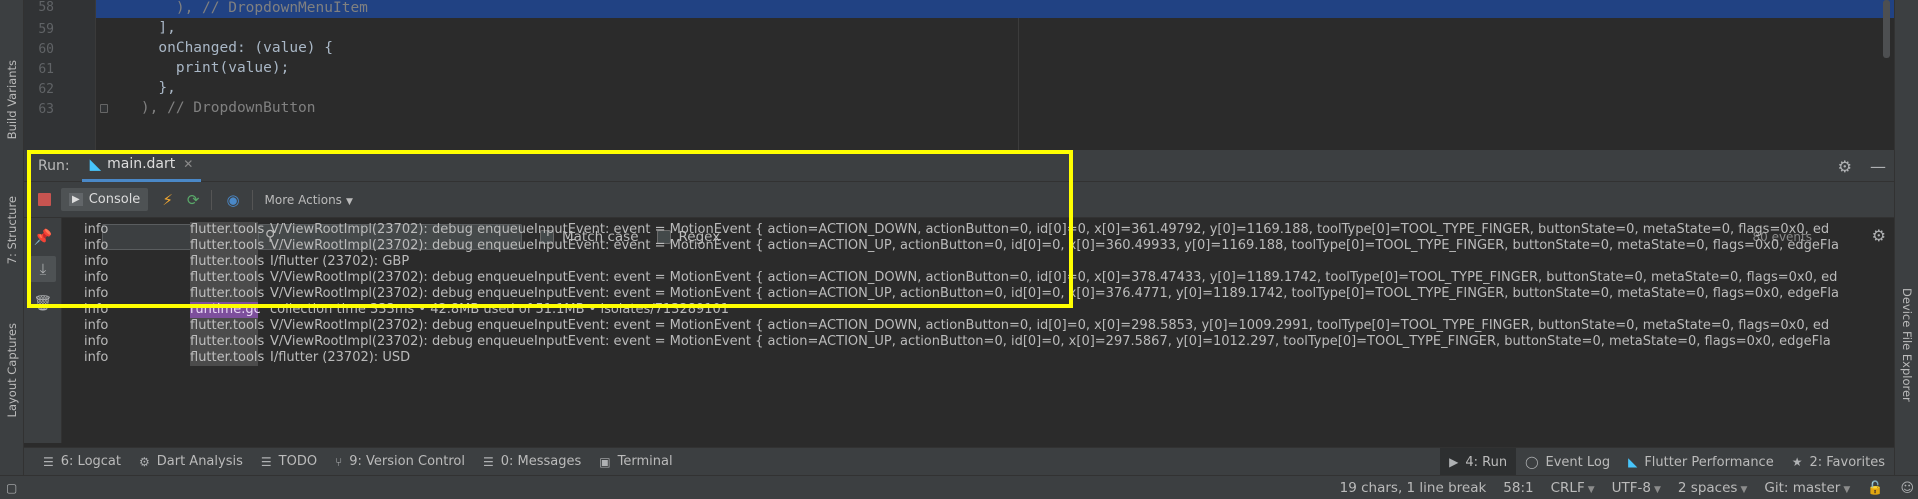 The height and width of the screenshot is (499, 1918). Describe the element at coordinates (1862, 166) in the screenshot. I see `run-header-actions: ⚙ —` at that location.